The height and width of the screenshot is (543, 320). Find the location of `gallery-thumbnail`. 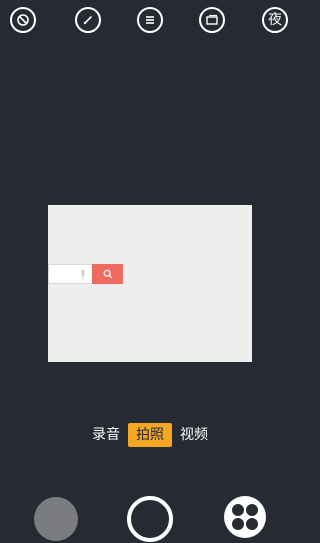

gallery-thumbnail is located at coordinates (56, 519).